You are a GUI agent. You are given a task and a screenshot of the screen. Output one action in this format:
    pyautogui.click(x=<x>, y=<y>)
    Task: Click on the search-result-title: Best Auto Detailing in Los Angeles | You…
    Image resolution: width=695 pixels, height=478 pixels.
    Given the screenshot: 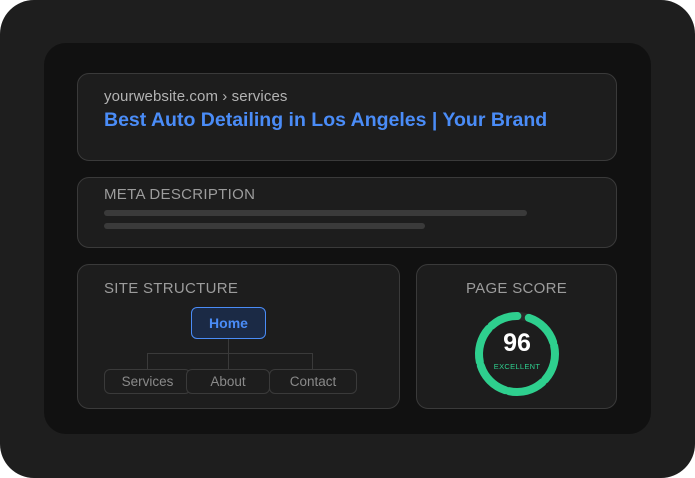 What is the action you would take?
    pyautogui.click(x=325, y=120)
    